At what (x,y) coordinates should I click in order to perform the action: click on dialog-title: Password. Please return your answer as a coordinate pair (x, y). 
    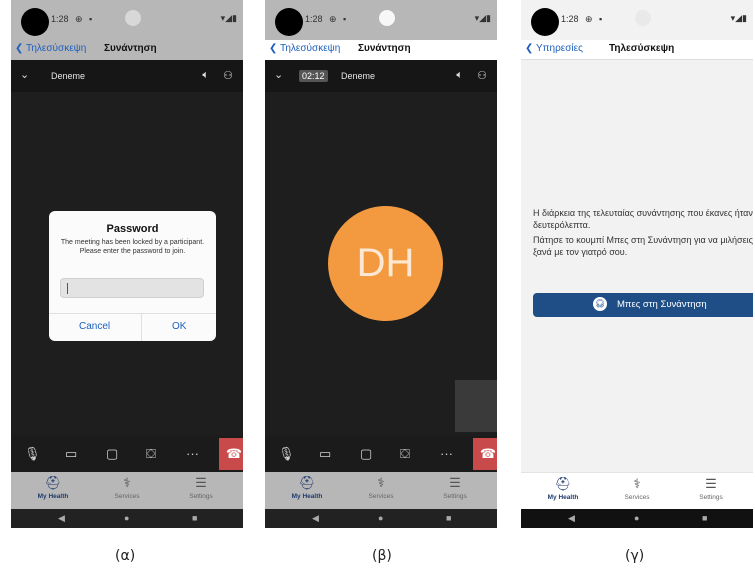
    Looking at the image, I should click on (132, 229).